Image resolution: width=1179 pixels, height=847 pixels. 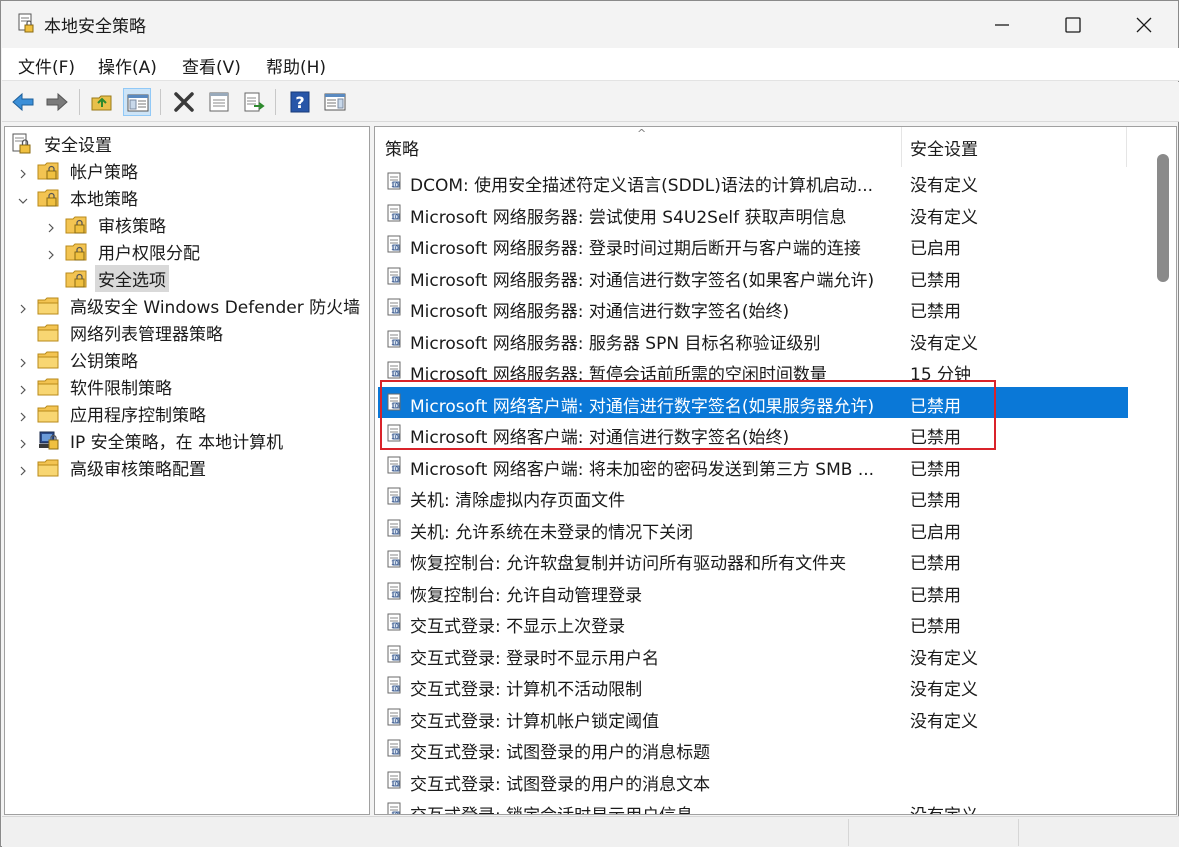 I want to click on tree-item-local-policies: 本地策略, so click(x=79, y=197).